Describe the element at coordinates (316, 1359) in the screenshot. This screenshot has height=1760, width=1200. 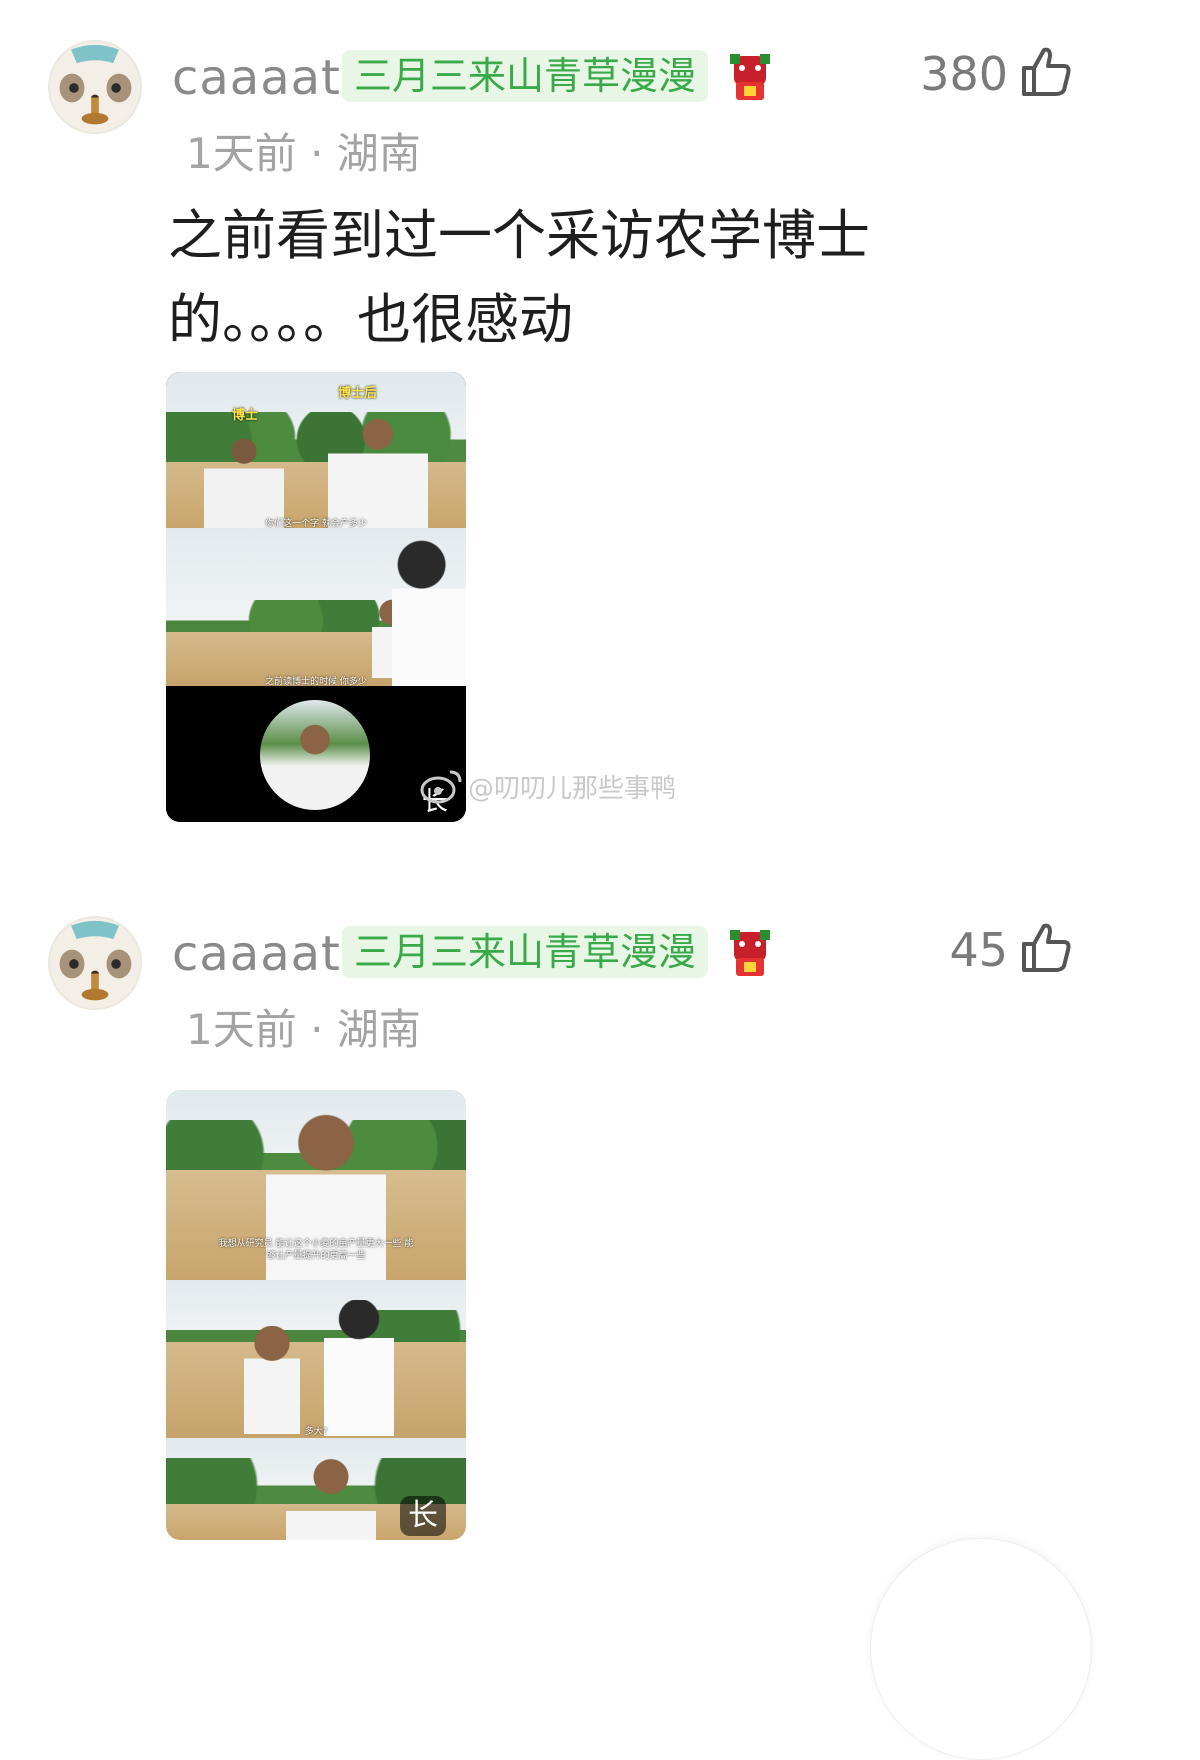
I see `video-frame: 多大?` at that location.